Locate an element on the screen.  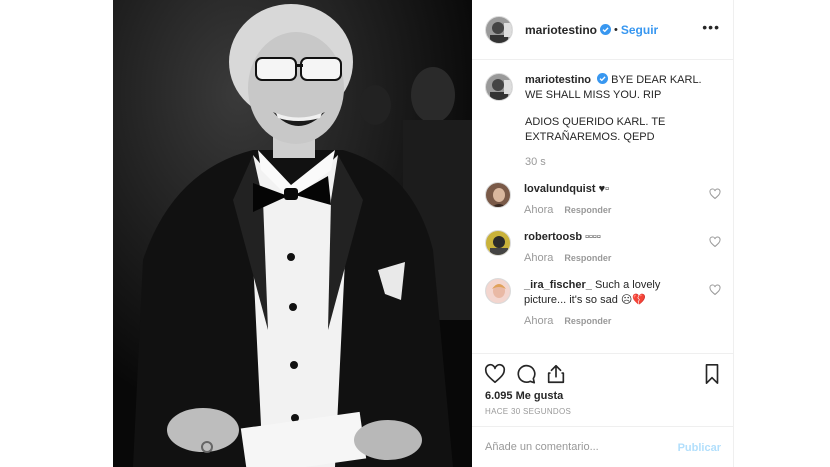
add-comment-bar: Publicar is located at coordinates (603, 446).